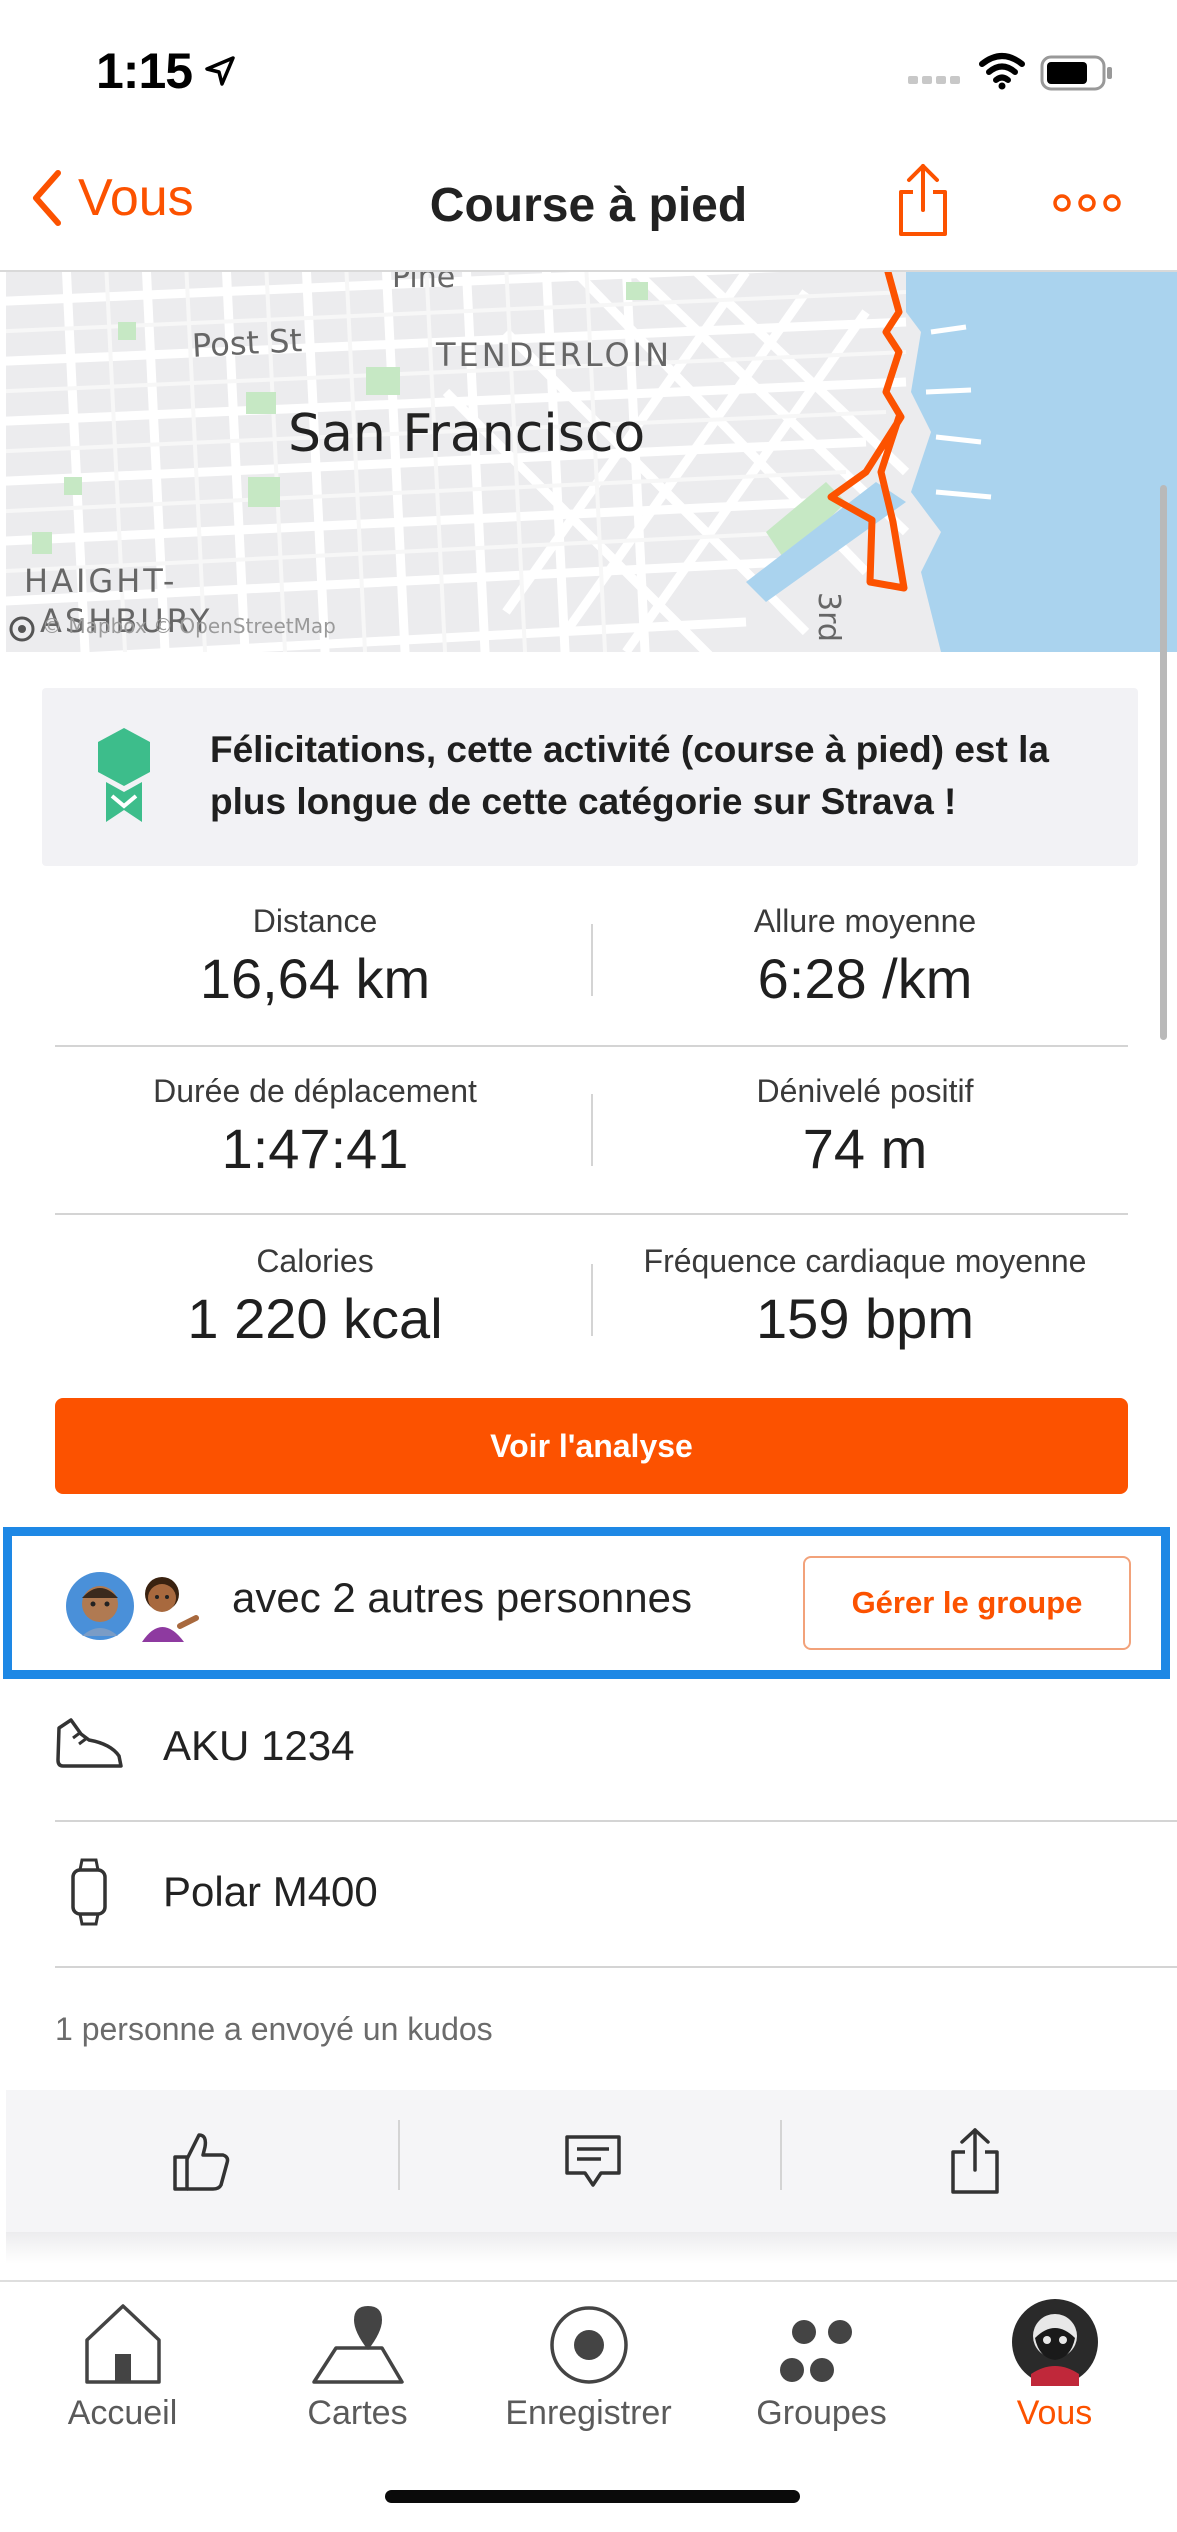  I want to click on tab-cartes: Cartes, so click(357, 2365).